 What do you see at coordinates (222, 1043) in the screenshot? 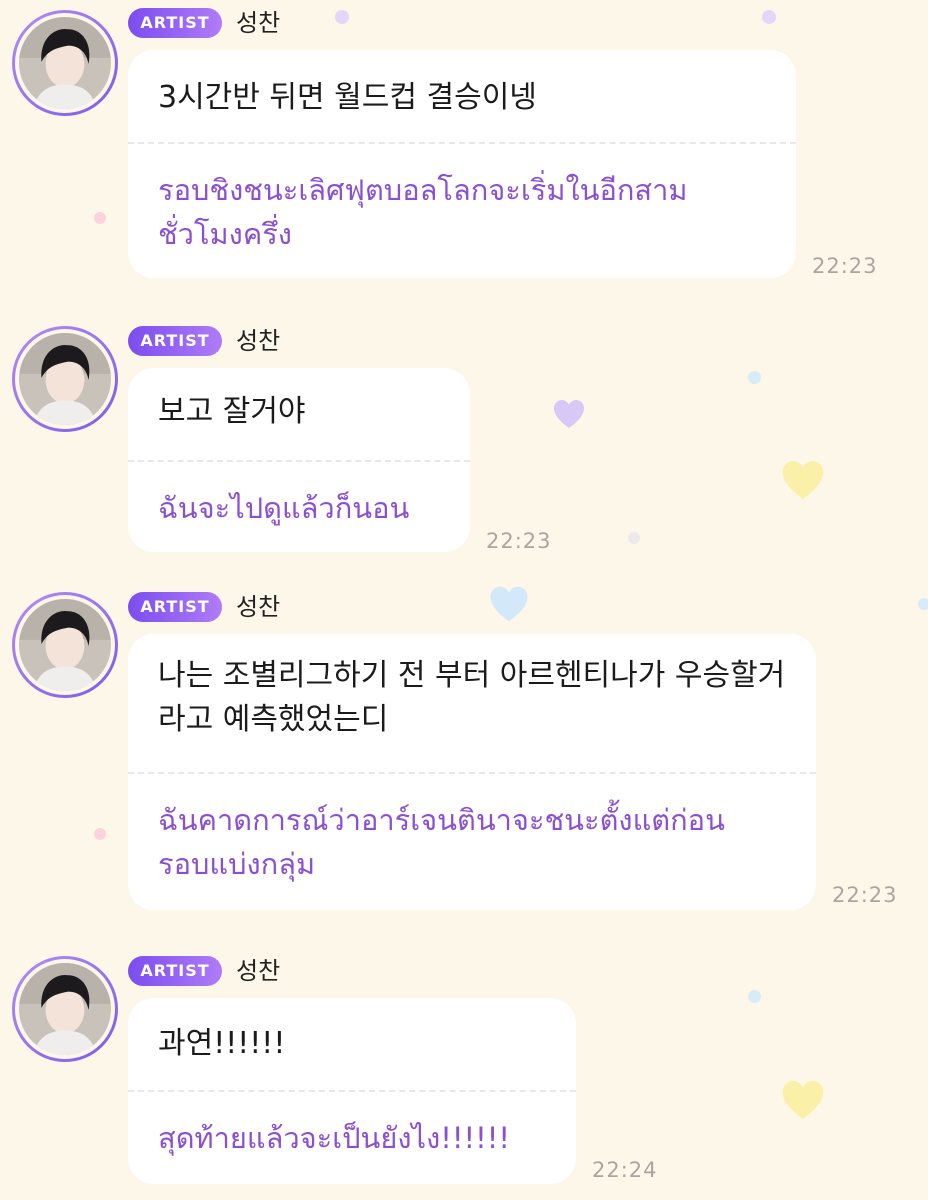
I see `message-text: 과연!!!!!!` at bounding box center [222, 1043].